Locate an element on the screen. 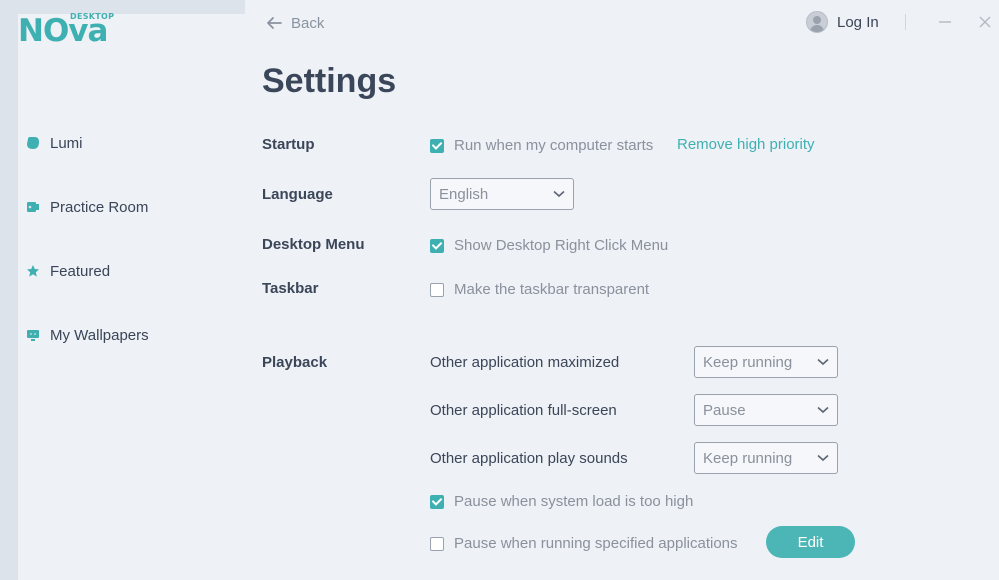  close-button is located at coordinates (985, 22).